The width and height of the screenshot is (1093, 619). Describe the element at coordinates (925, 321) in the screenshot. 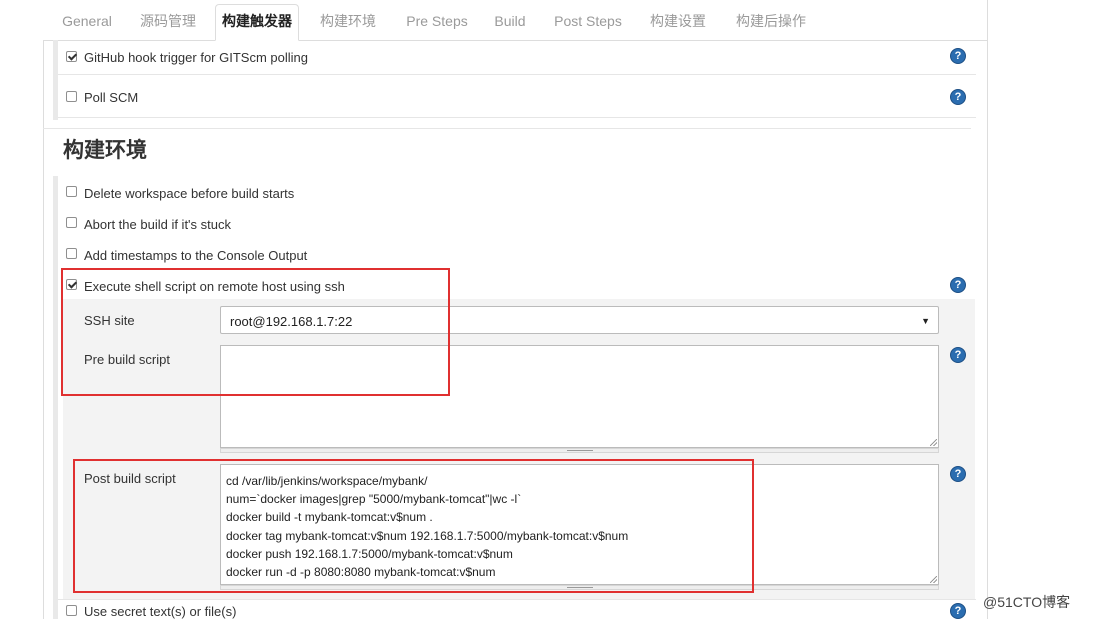

I see `chevron-down-icon: ▼` at that location.